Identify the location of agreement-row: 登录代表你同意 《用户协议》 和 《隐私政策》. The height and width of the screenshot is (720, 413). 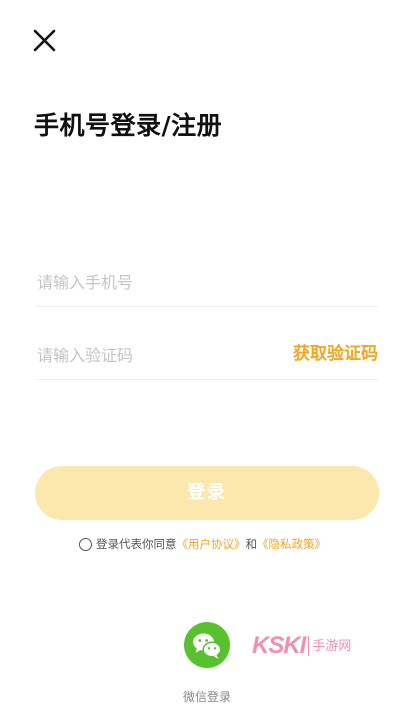
(202, 544).